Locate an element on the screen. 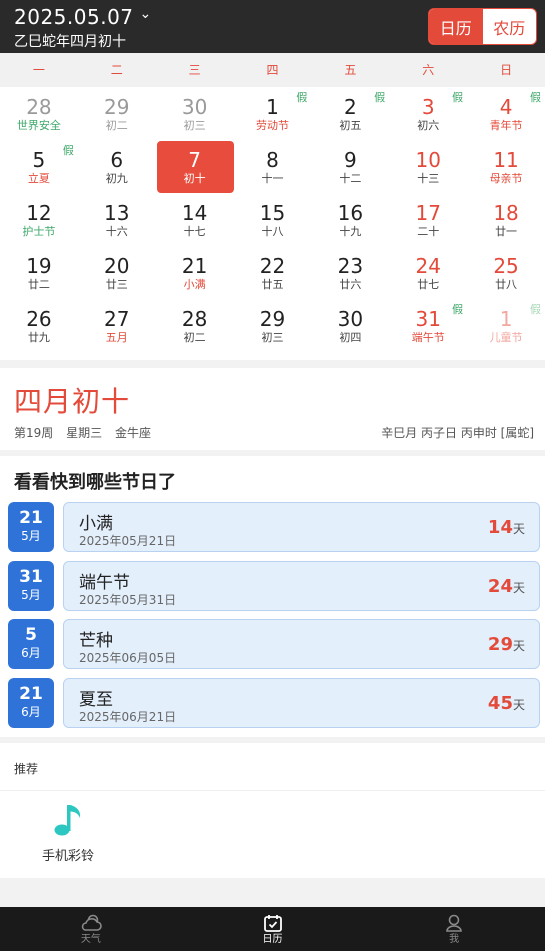  nav-tab-label: 日历 is located at coordinates (272, 939).